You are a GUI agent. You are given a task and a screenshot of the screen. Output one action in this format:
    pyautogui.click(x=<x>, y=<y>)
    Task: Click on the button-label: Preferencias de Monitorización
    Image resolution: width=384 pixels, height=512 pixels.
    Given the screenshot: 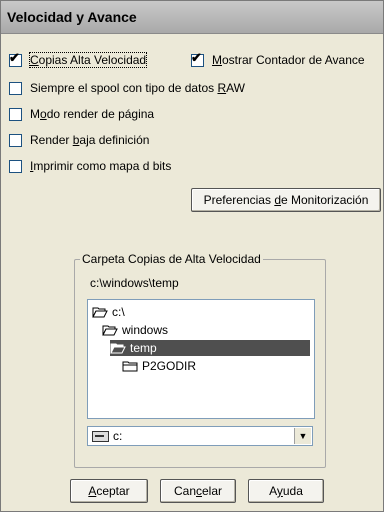 What is the action you would take?
    pyautogui.click(x=286, y=200)
    